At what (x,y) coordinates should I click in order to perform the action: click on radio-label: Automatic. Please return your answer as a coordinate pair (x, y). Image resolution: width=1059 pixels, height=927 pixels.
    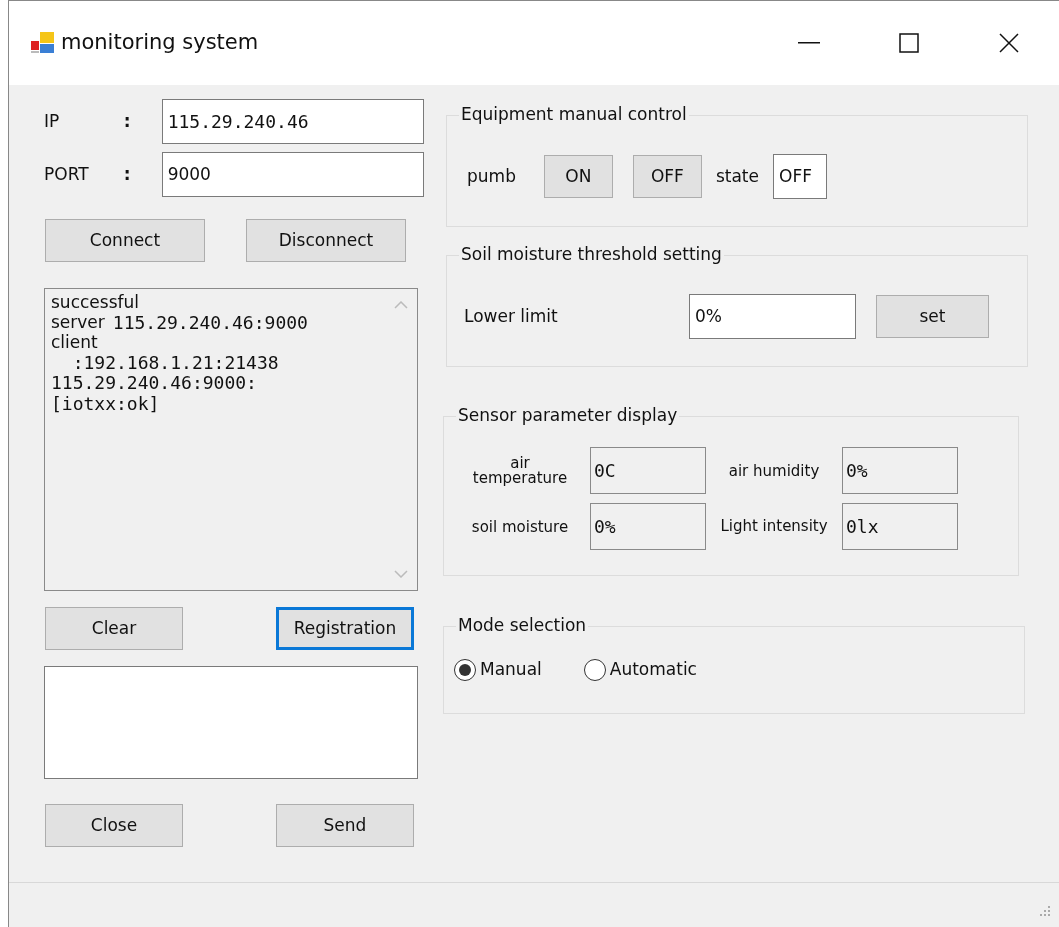
    Looking at the image, I should click on (653, 669).